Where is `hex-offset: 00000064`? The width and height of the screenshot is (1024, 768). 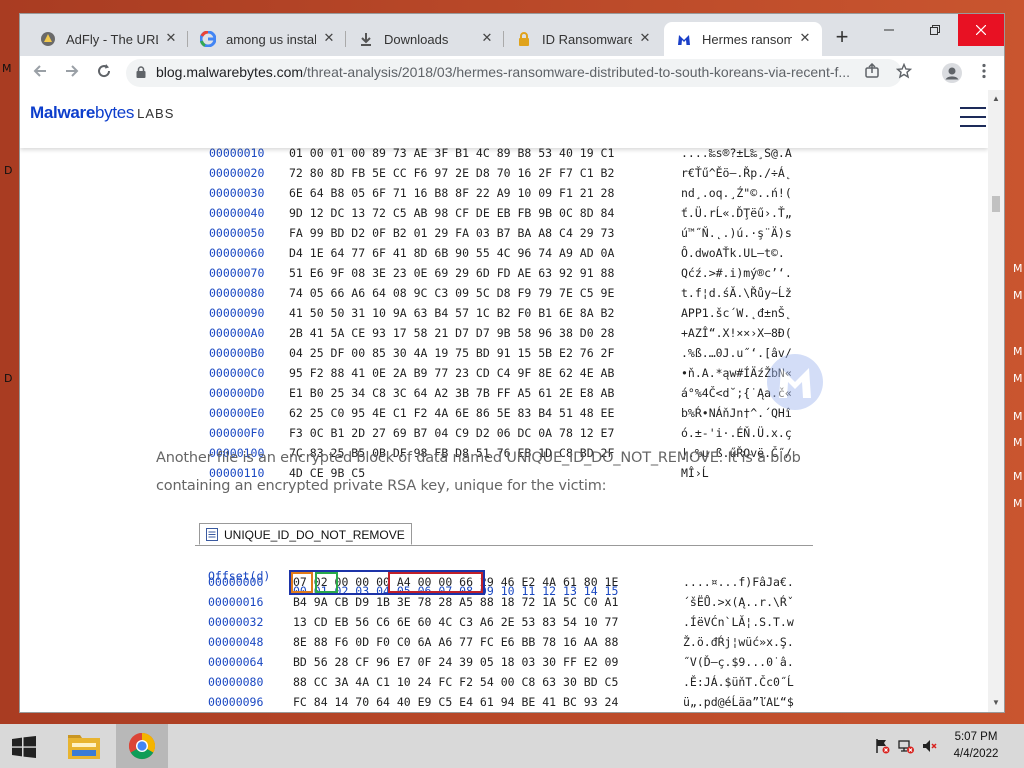 hex-offset: 00000064 is located at coordinates (236, 662).